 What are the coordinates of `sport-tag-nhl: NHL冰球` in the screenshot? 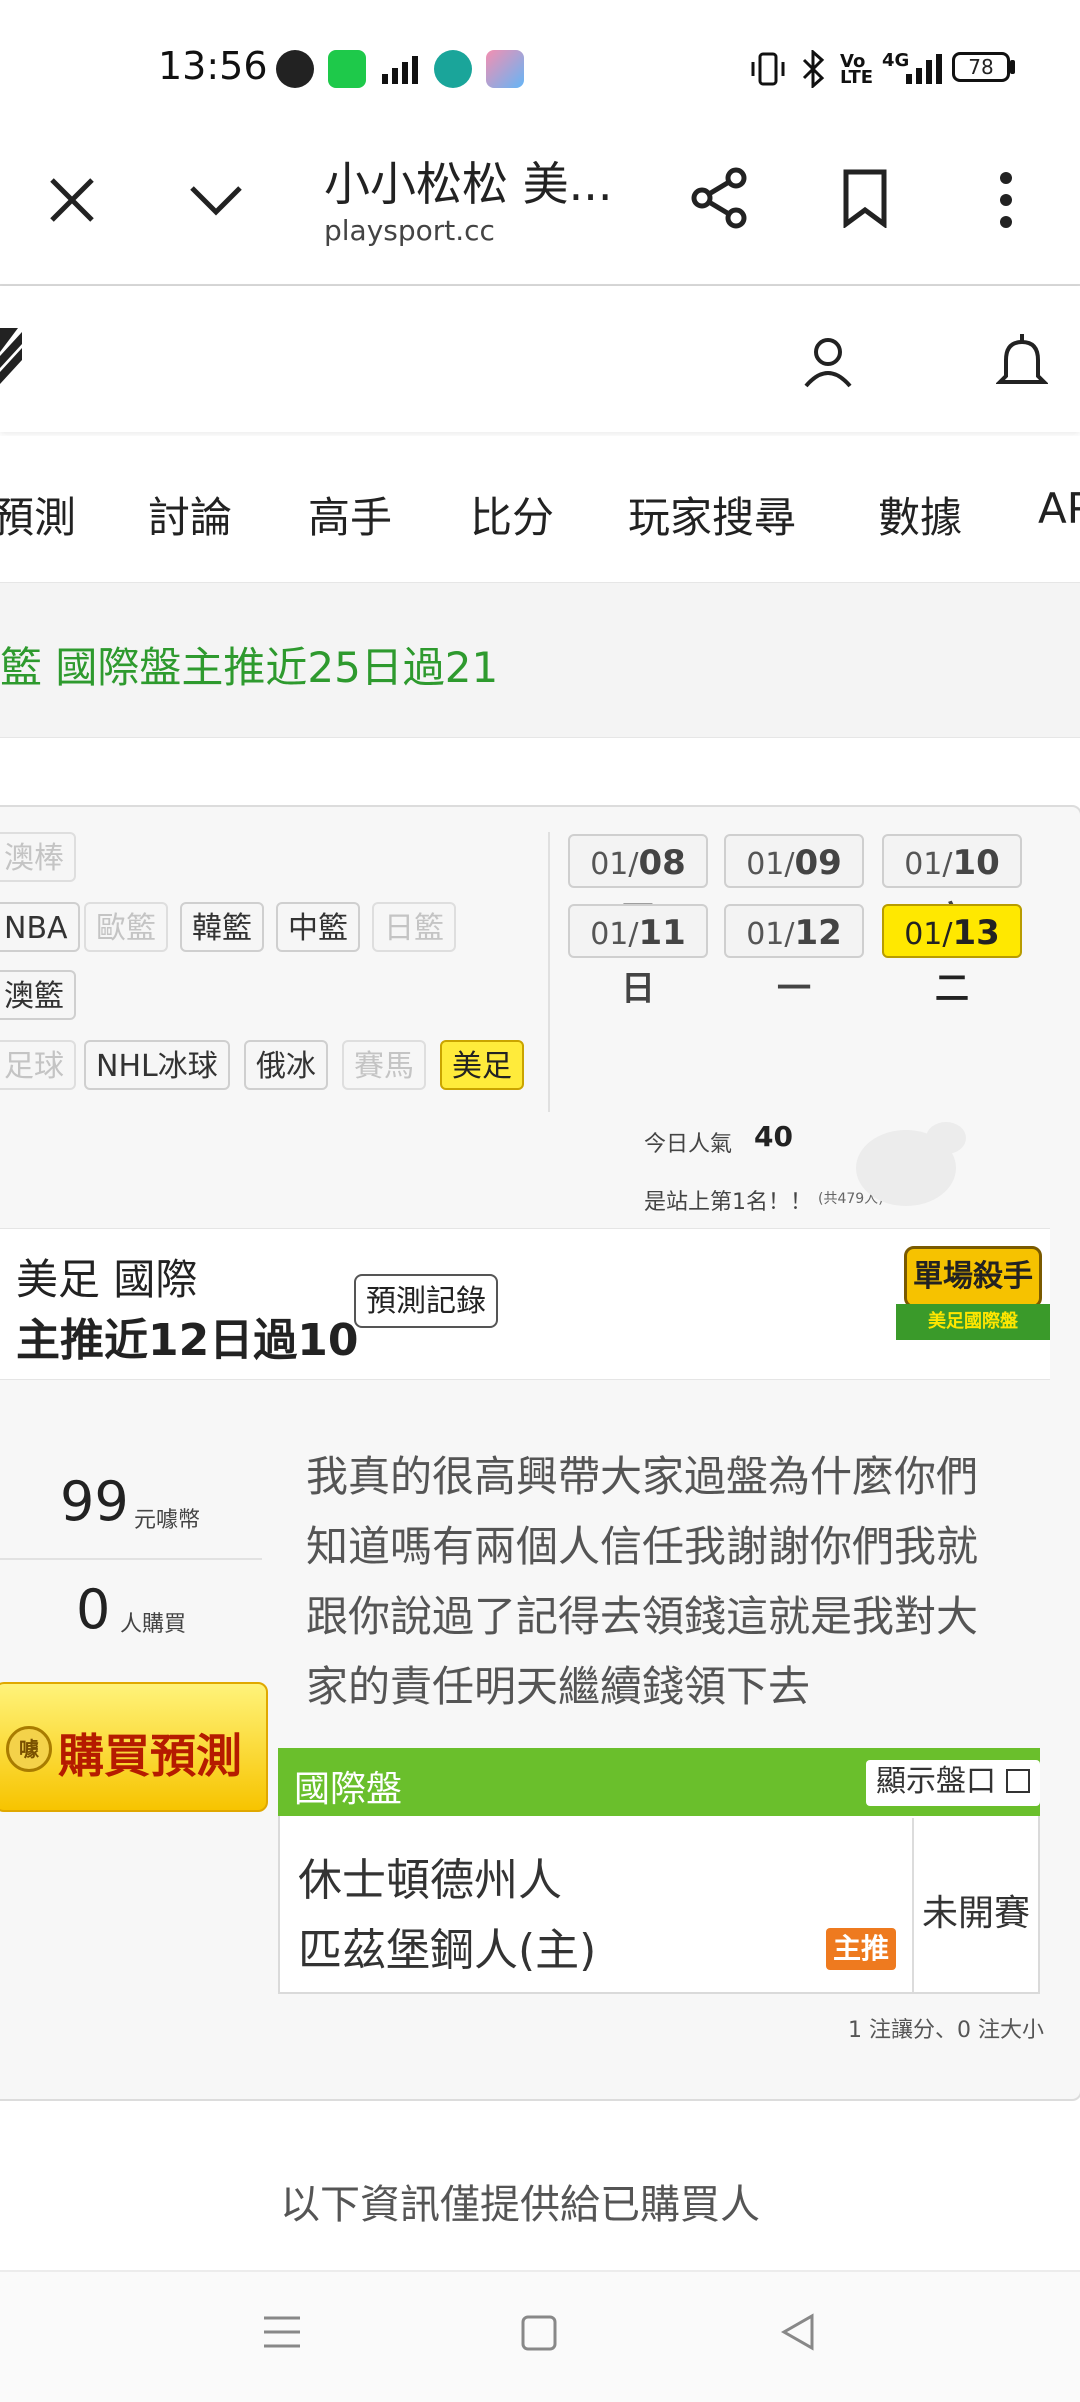 It's located at (157, 1065).